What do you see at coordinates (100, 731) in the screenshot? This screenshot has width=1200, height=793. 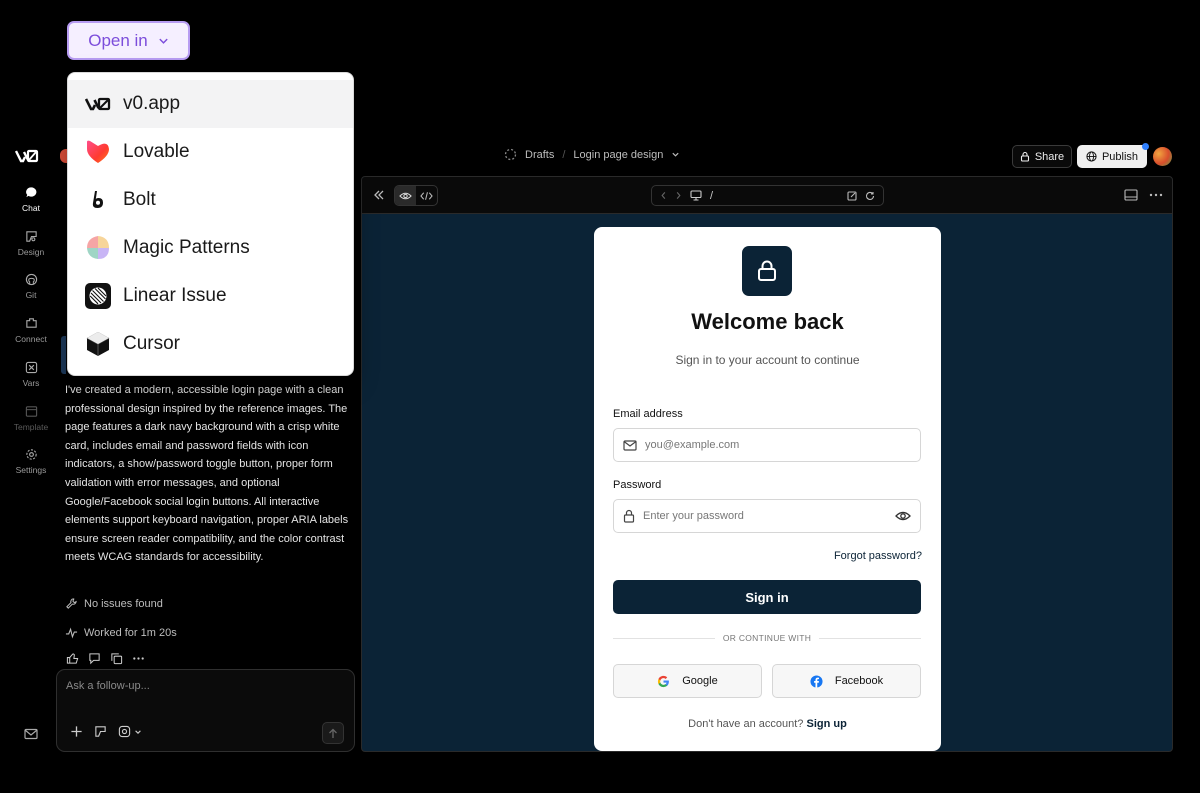 I see `design-mode-icon` at bounding box center [100, 731].